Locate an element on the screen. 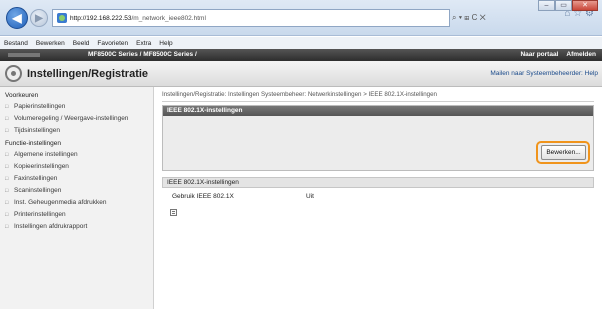  back-arrow-icon: ◀ is located at coordinates (17, 18).